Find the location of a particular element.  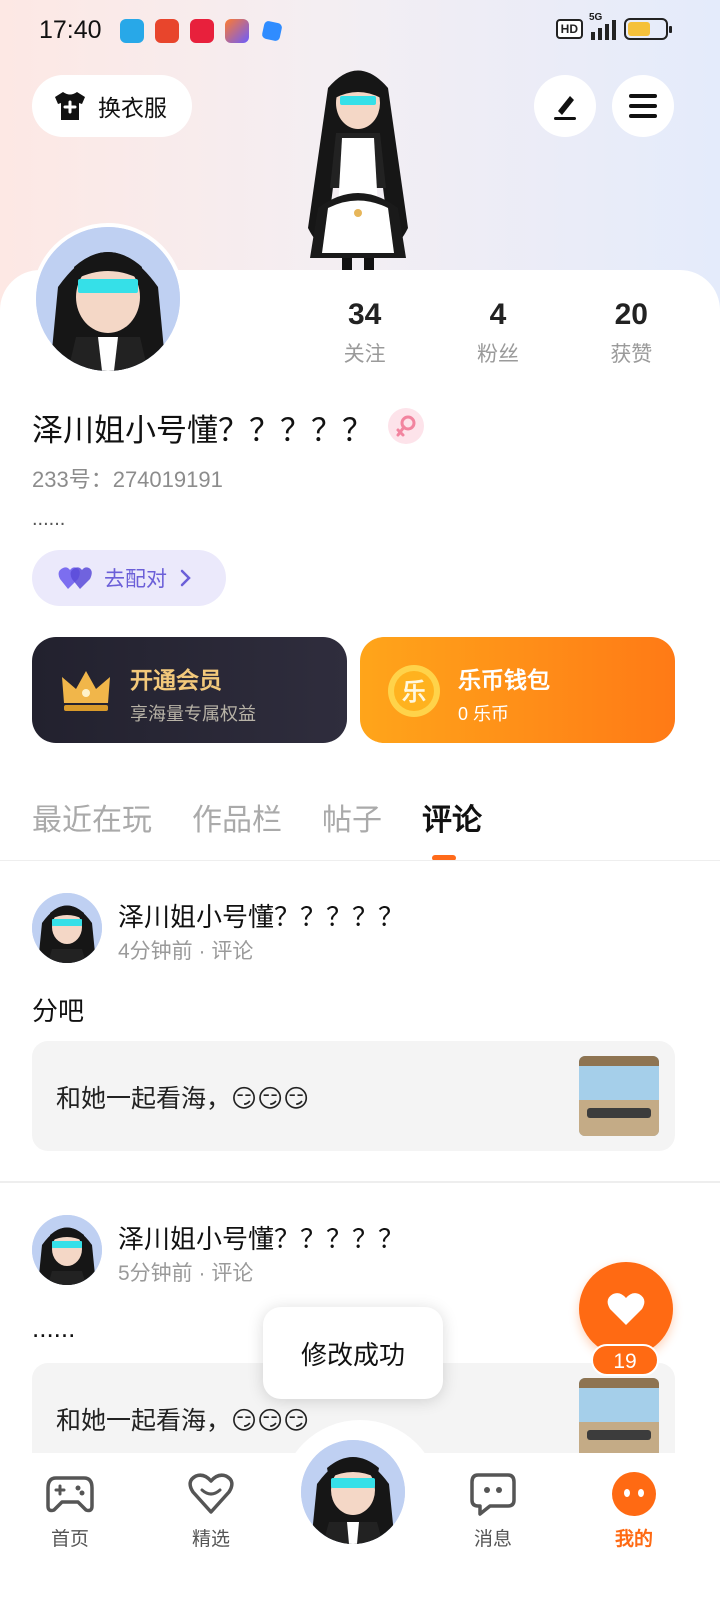

nav-label: 我的 is located at coordinates (633, 1539).